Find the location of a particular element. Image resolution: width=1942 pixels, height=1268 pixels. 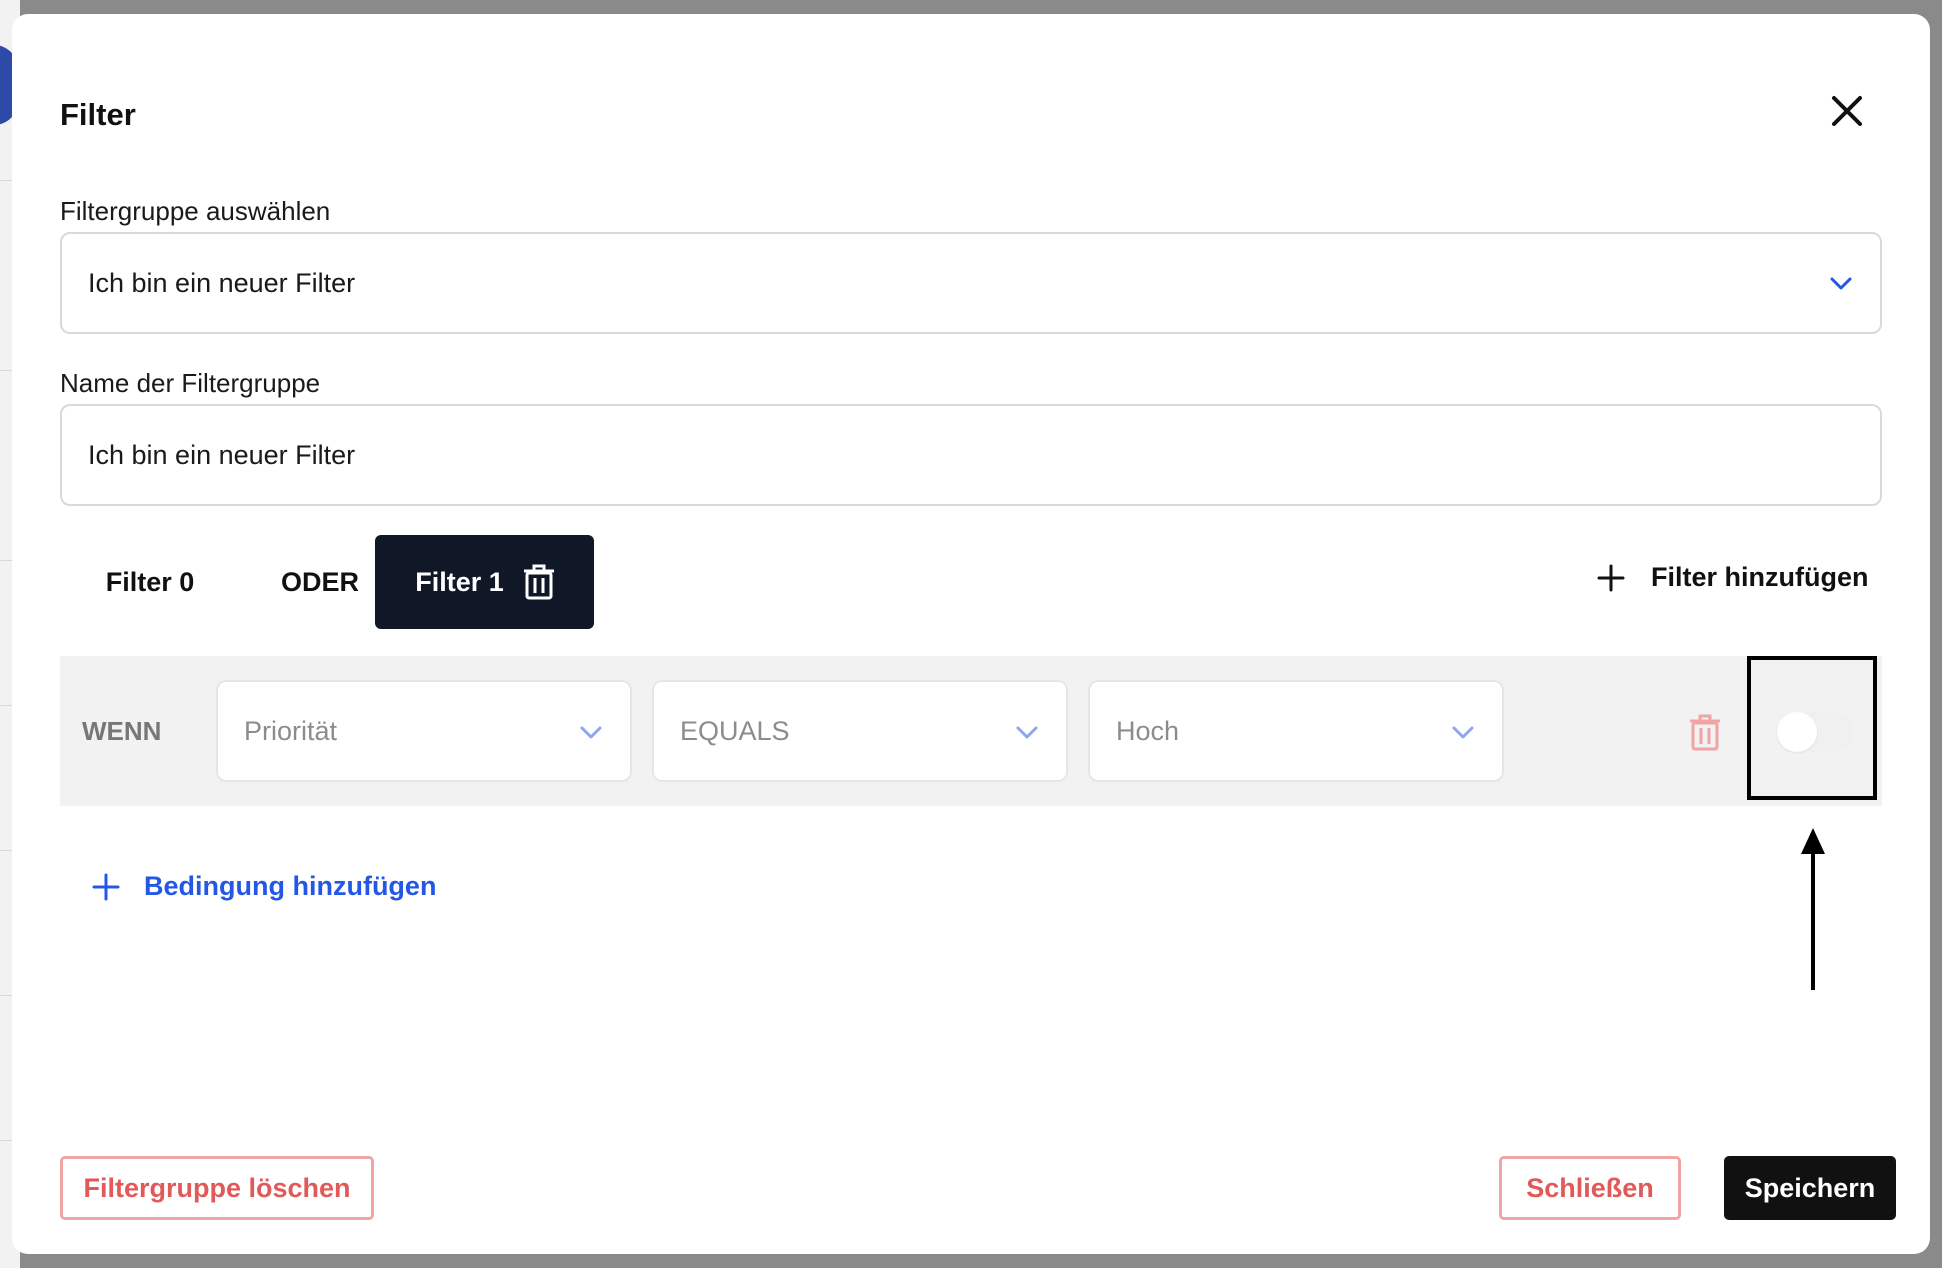

condition-prefix: WENN is located at coordinates (122, 731).